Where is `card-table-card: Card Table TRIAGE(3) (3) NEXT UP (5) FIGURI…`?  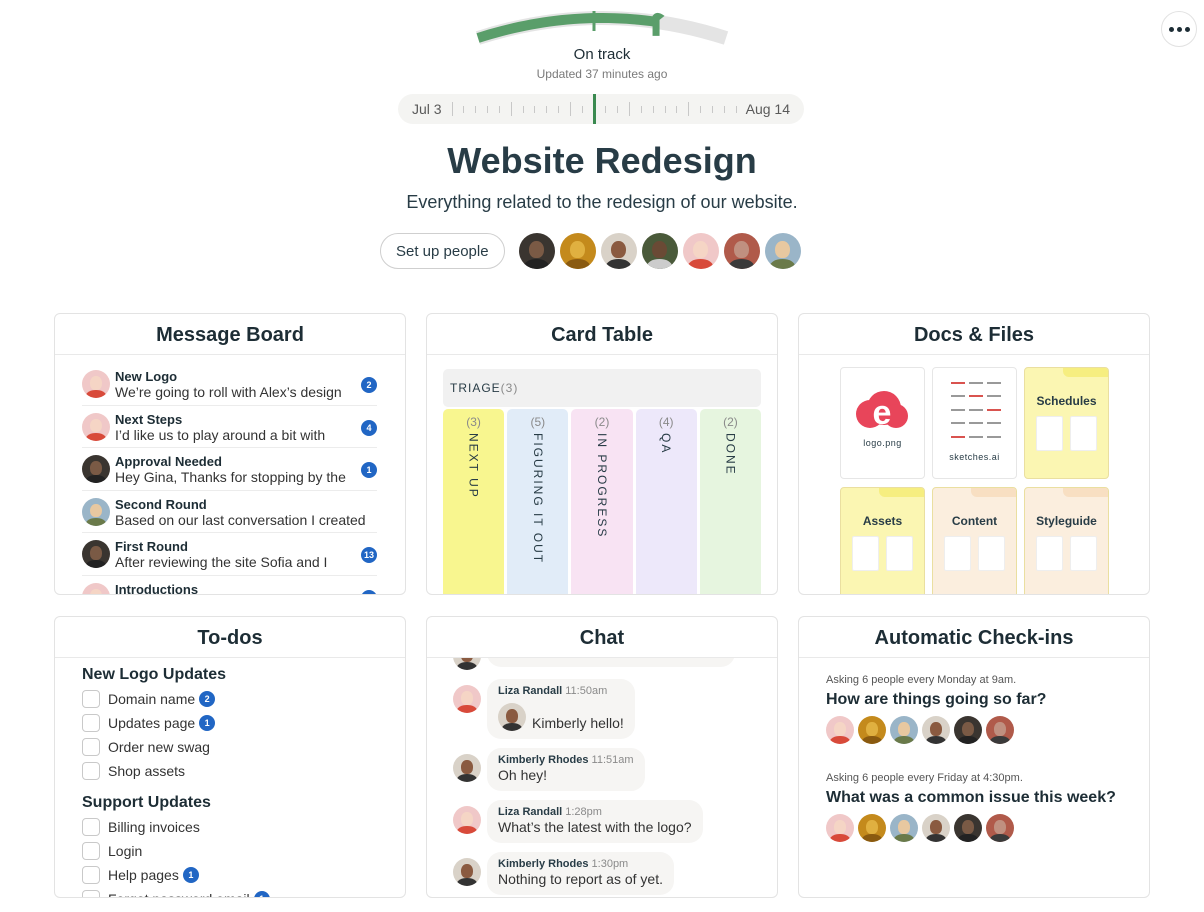
card-table-card: Card Table TRIAGE(3) (3) NEXT UP (5) FIGURI… is located at coordinates (602, 454).